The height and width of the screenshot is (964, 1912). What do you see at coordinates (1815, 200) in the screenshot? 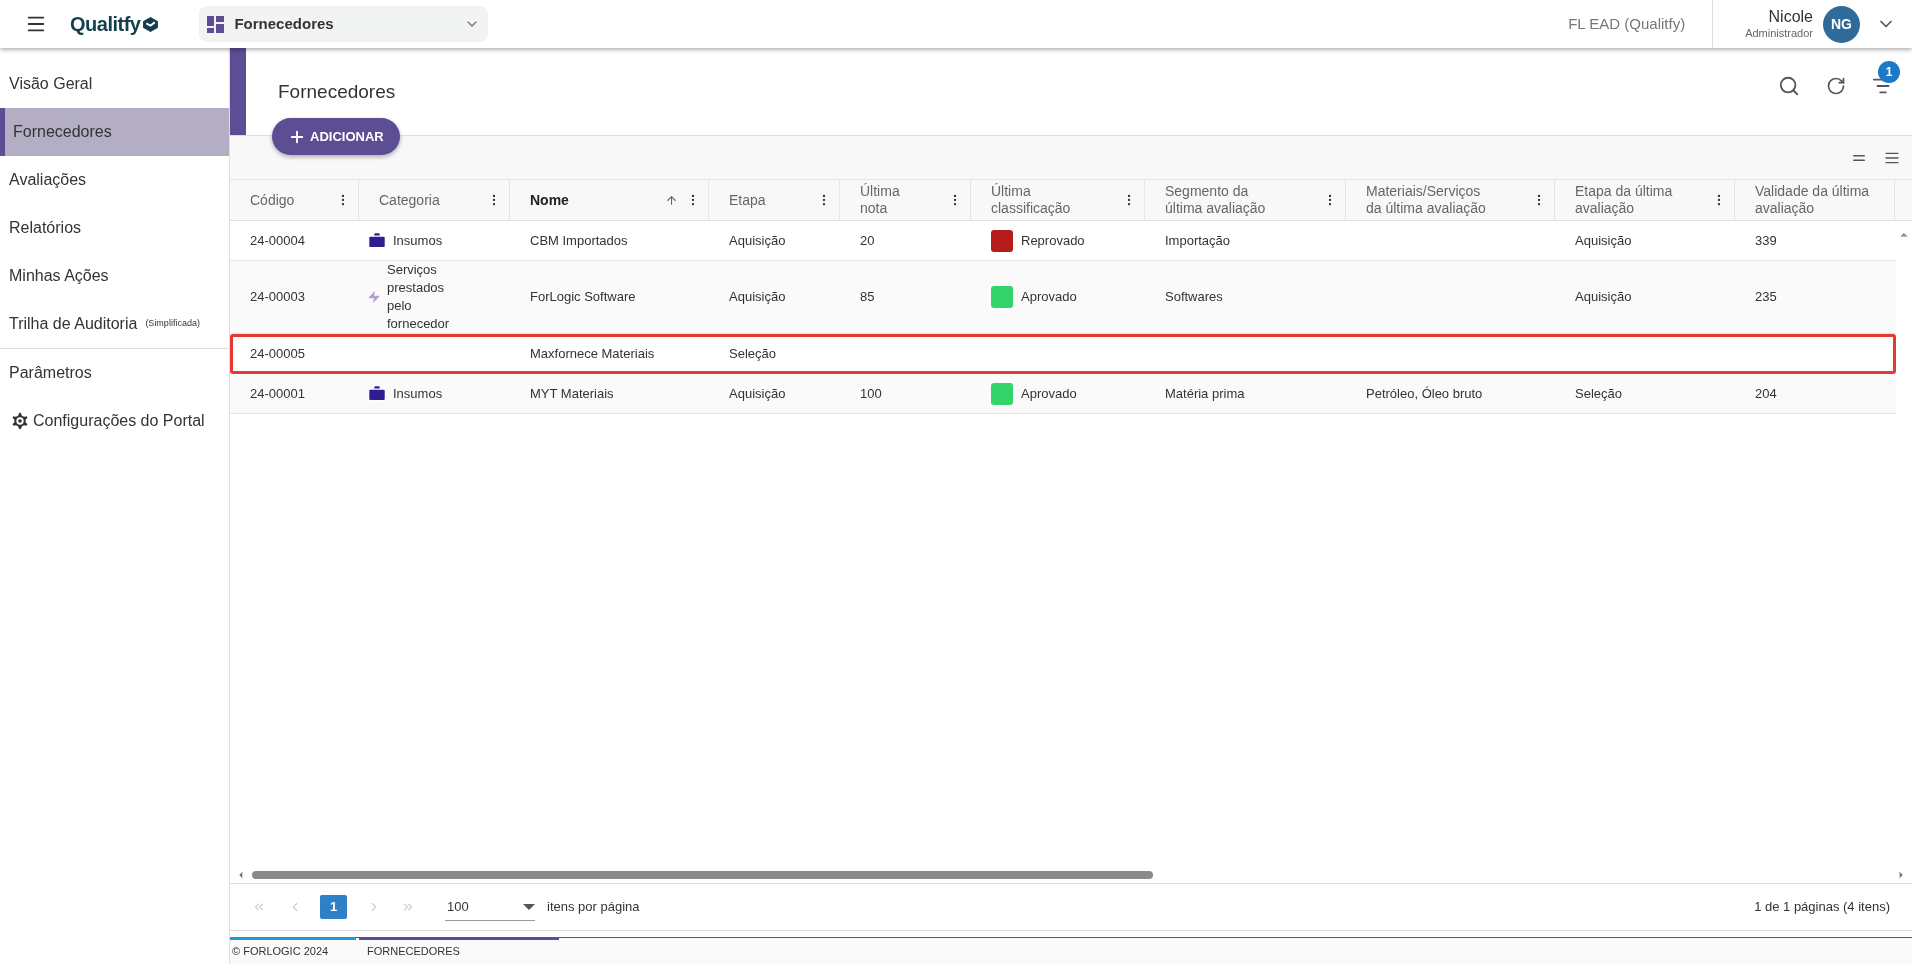
I see `column-header: Validade da última avaliação` at bounding box center [1815, 200].